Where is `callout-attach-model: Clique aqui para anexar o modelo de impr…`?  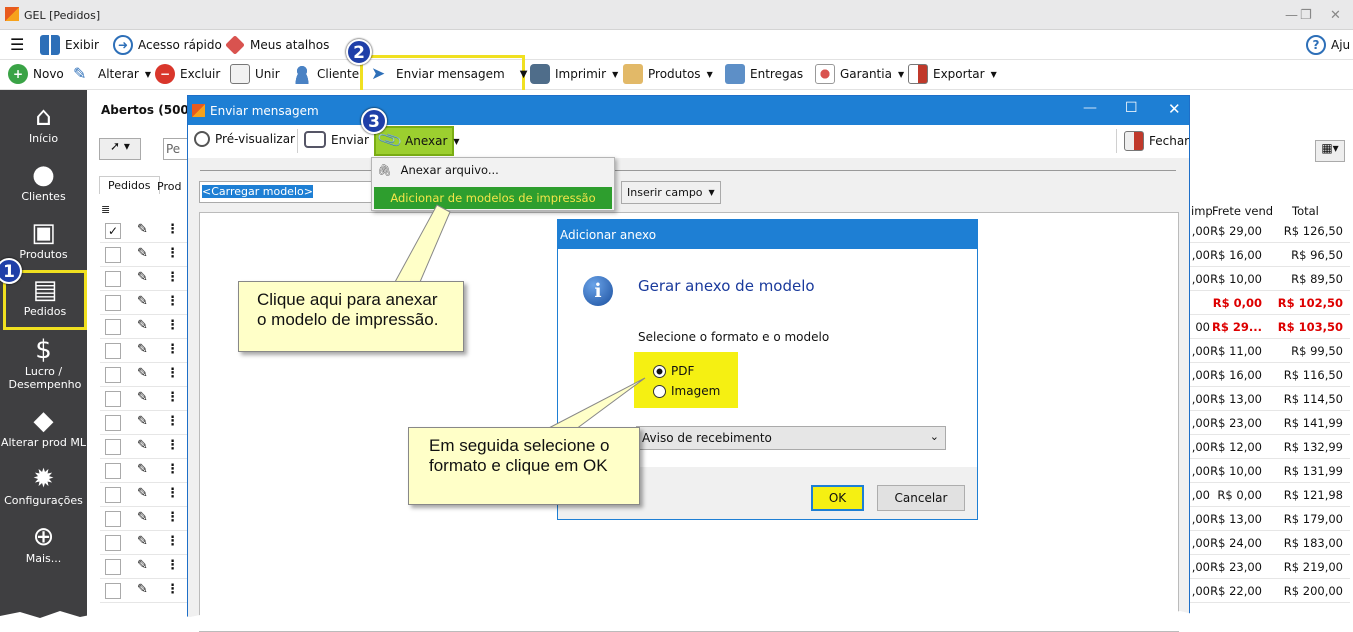
callout-attach-model: Clique aqui para anexar o modelo de impr… is located at coordinates (351, 316).